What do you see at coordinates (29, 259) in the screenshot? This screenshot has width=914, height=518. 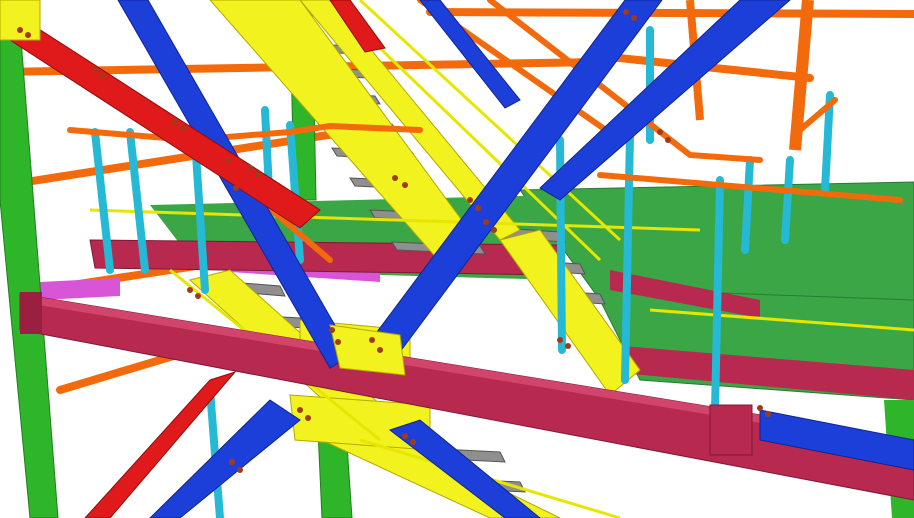 I see `green-column-left` at bounding box center [29, 259].